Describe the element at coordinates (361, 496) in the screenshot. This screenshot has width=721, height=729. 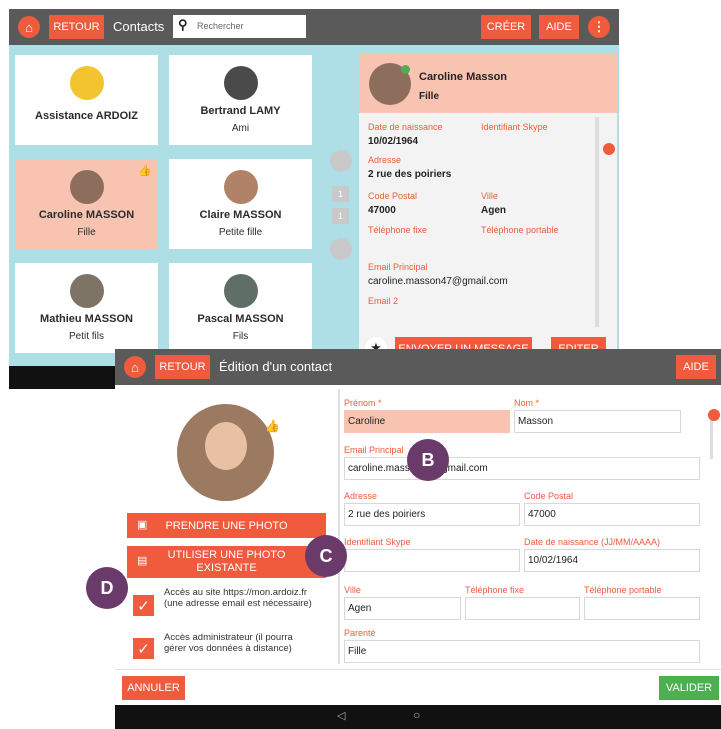
I see `address-label: Adresse` at that location.